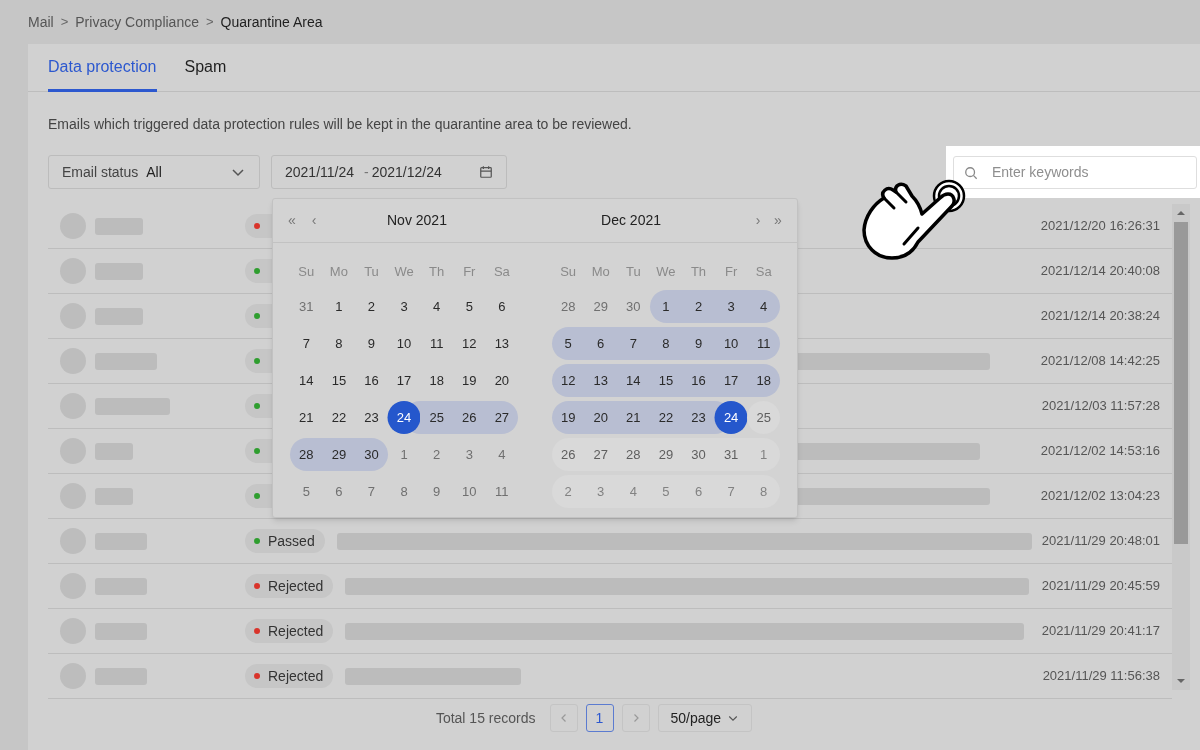 The height and width of the screenshot is (750, 1200). Describe the element at coordinates (1100, 496) in the screenshot. I see `received-time: 2021/12/02 13:04:23` at that location.